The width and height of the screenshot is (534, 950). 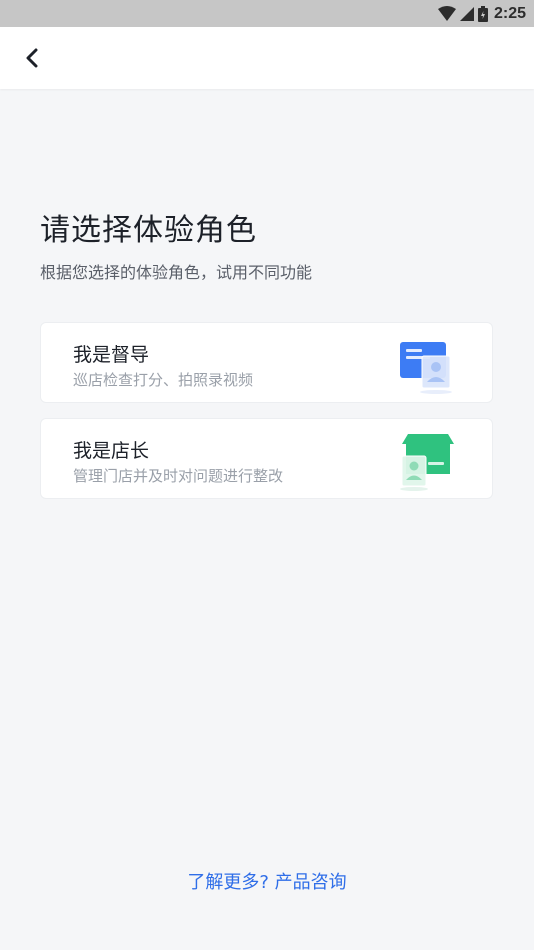 I want to click on role-card-store-manager: 我是店长 管理门店并及时对问题进行整改, so click(x=266, y=458).